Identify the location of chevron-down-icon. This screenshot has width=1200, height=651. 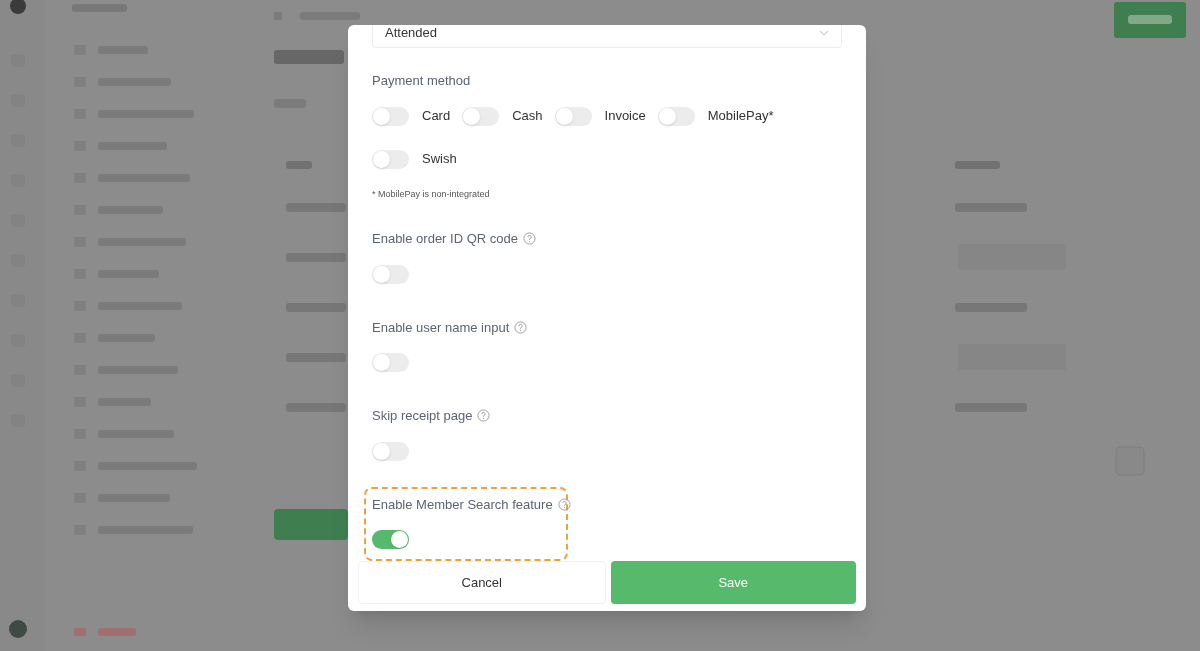
(824, 32).